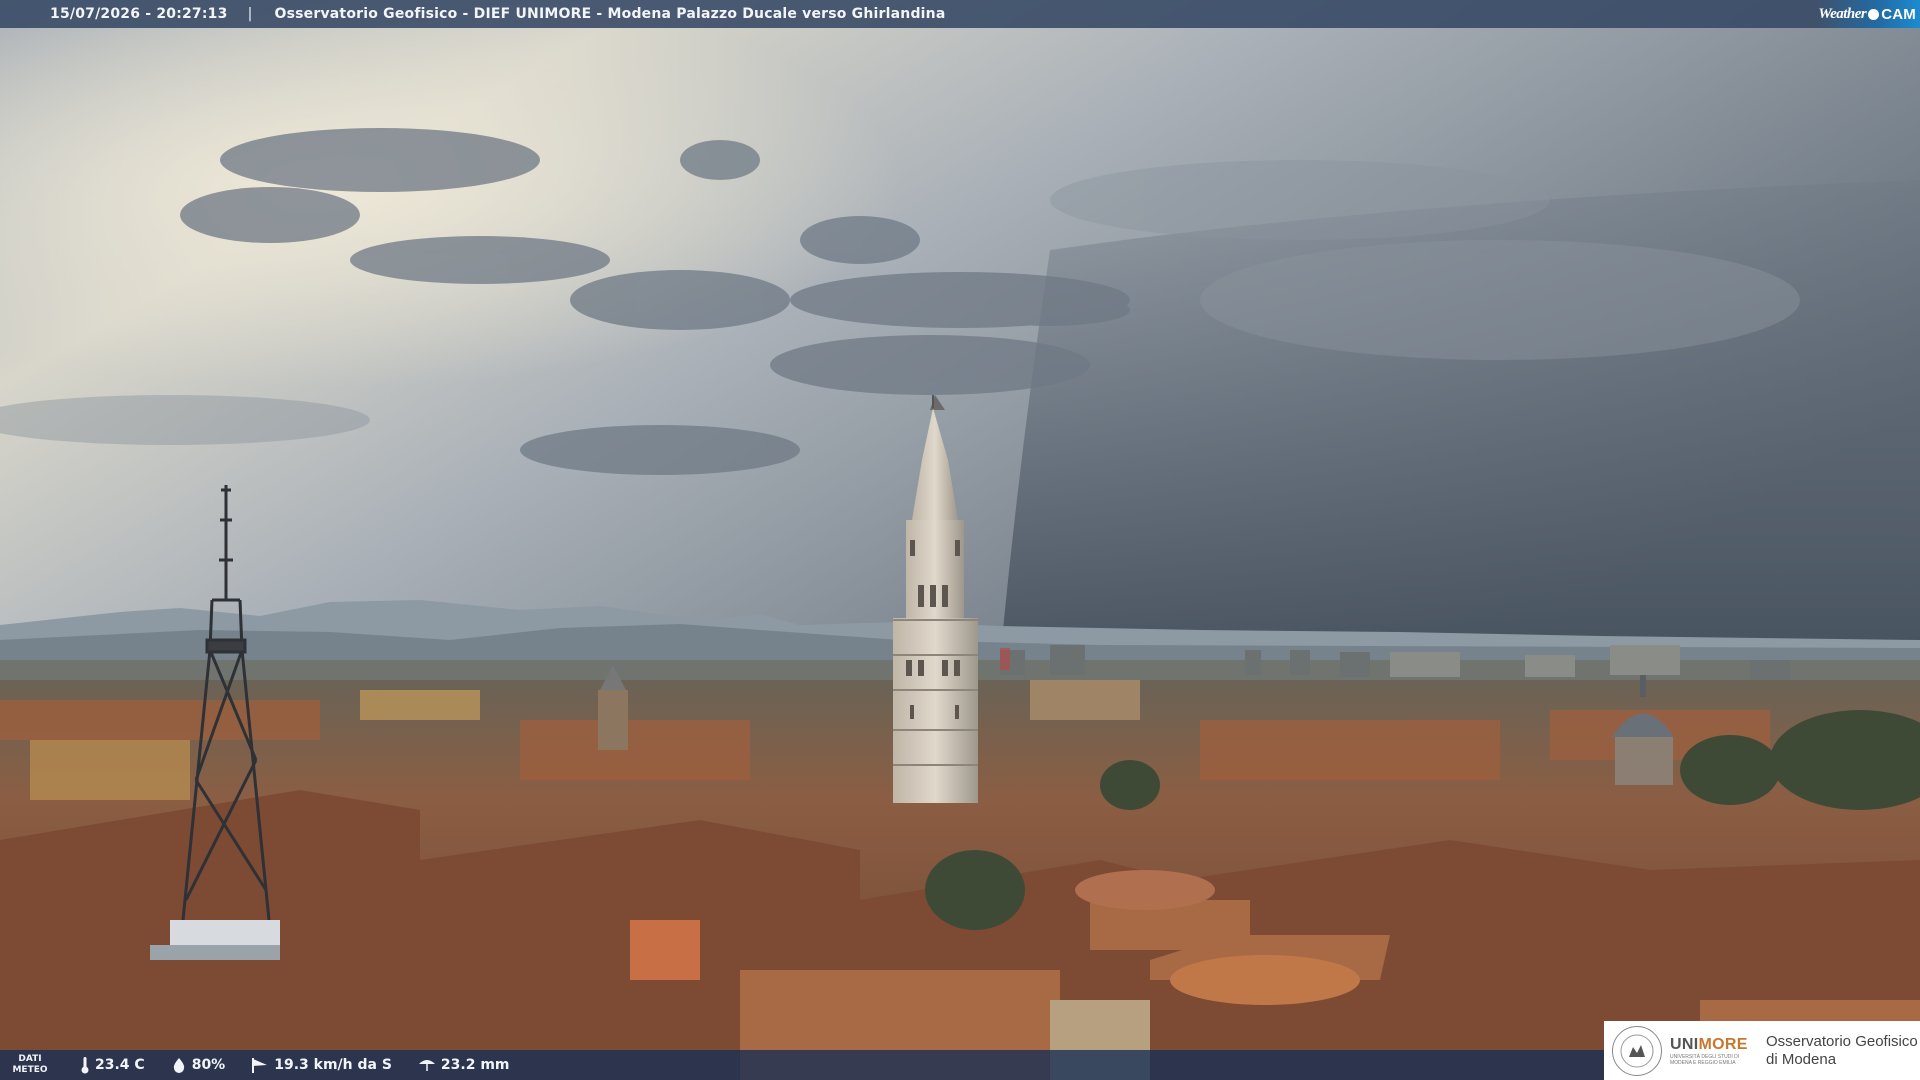  Describe the element at coordinates (208, 1065) in the screenshot. I see `humidity-value: 80%` at that location.